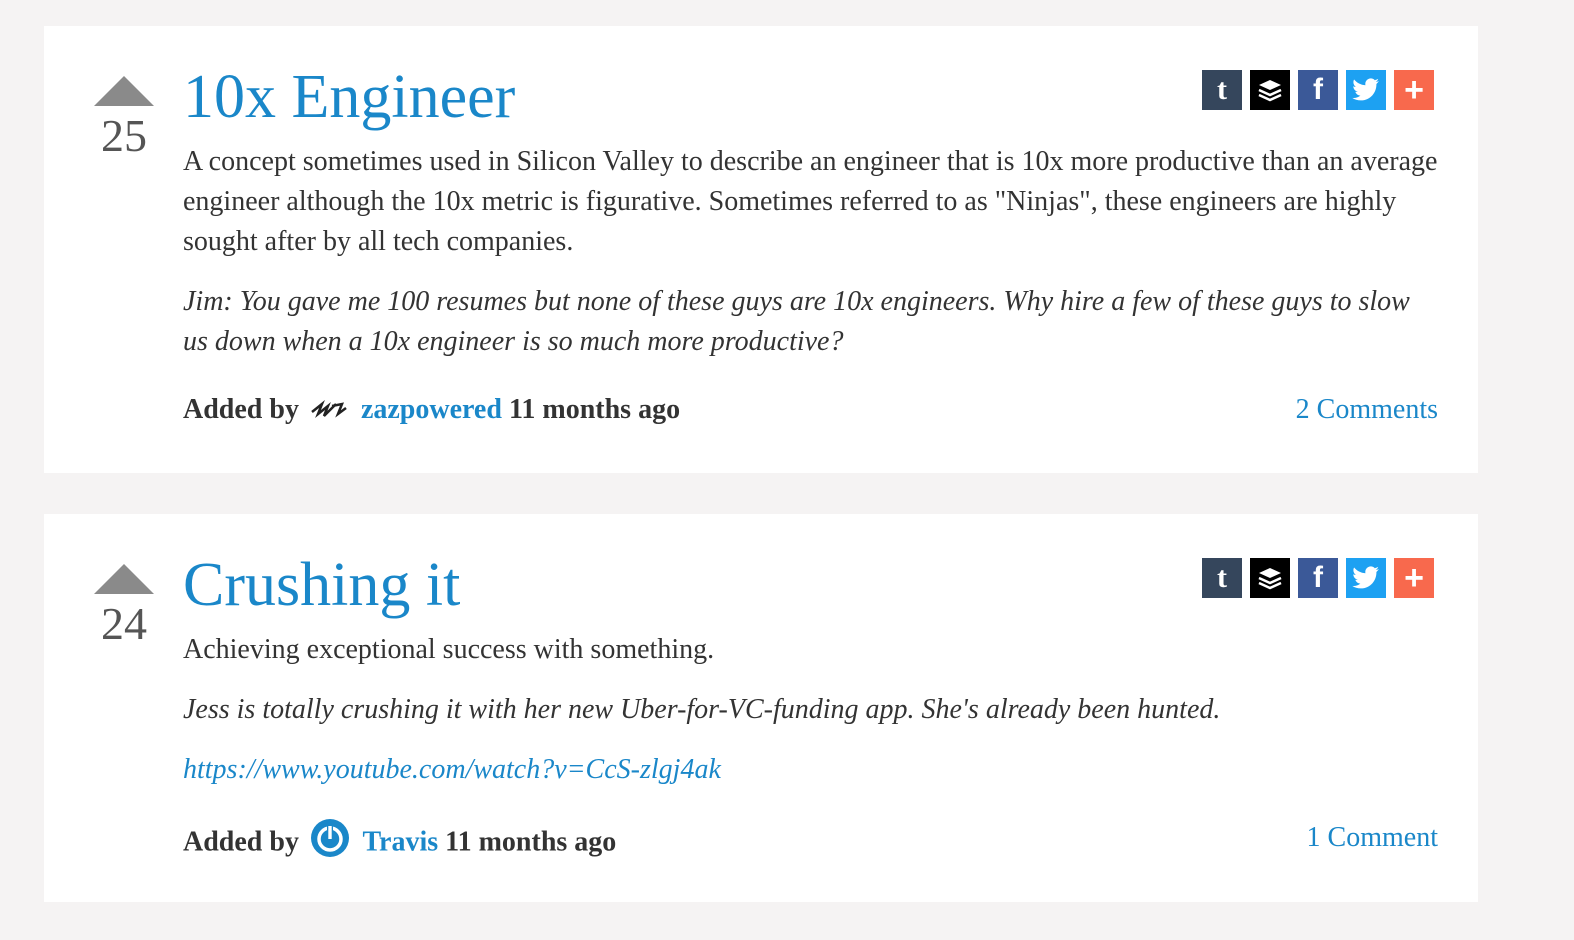 The image size is (1574, 940). Describe the element at coordinates (810, 844) in the screenshot. I see `post-meta: Added by Travis 11 months ago 1 Comment` at that location.